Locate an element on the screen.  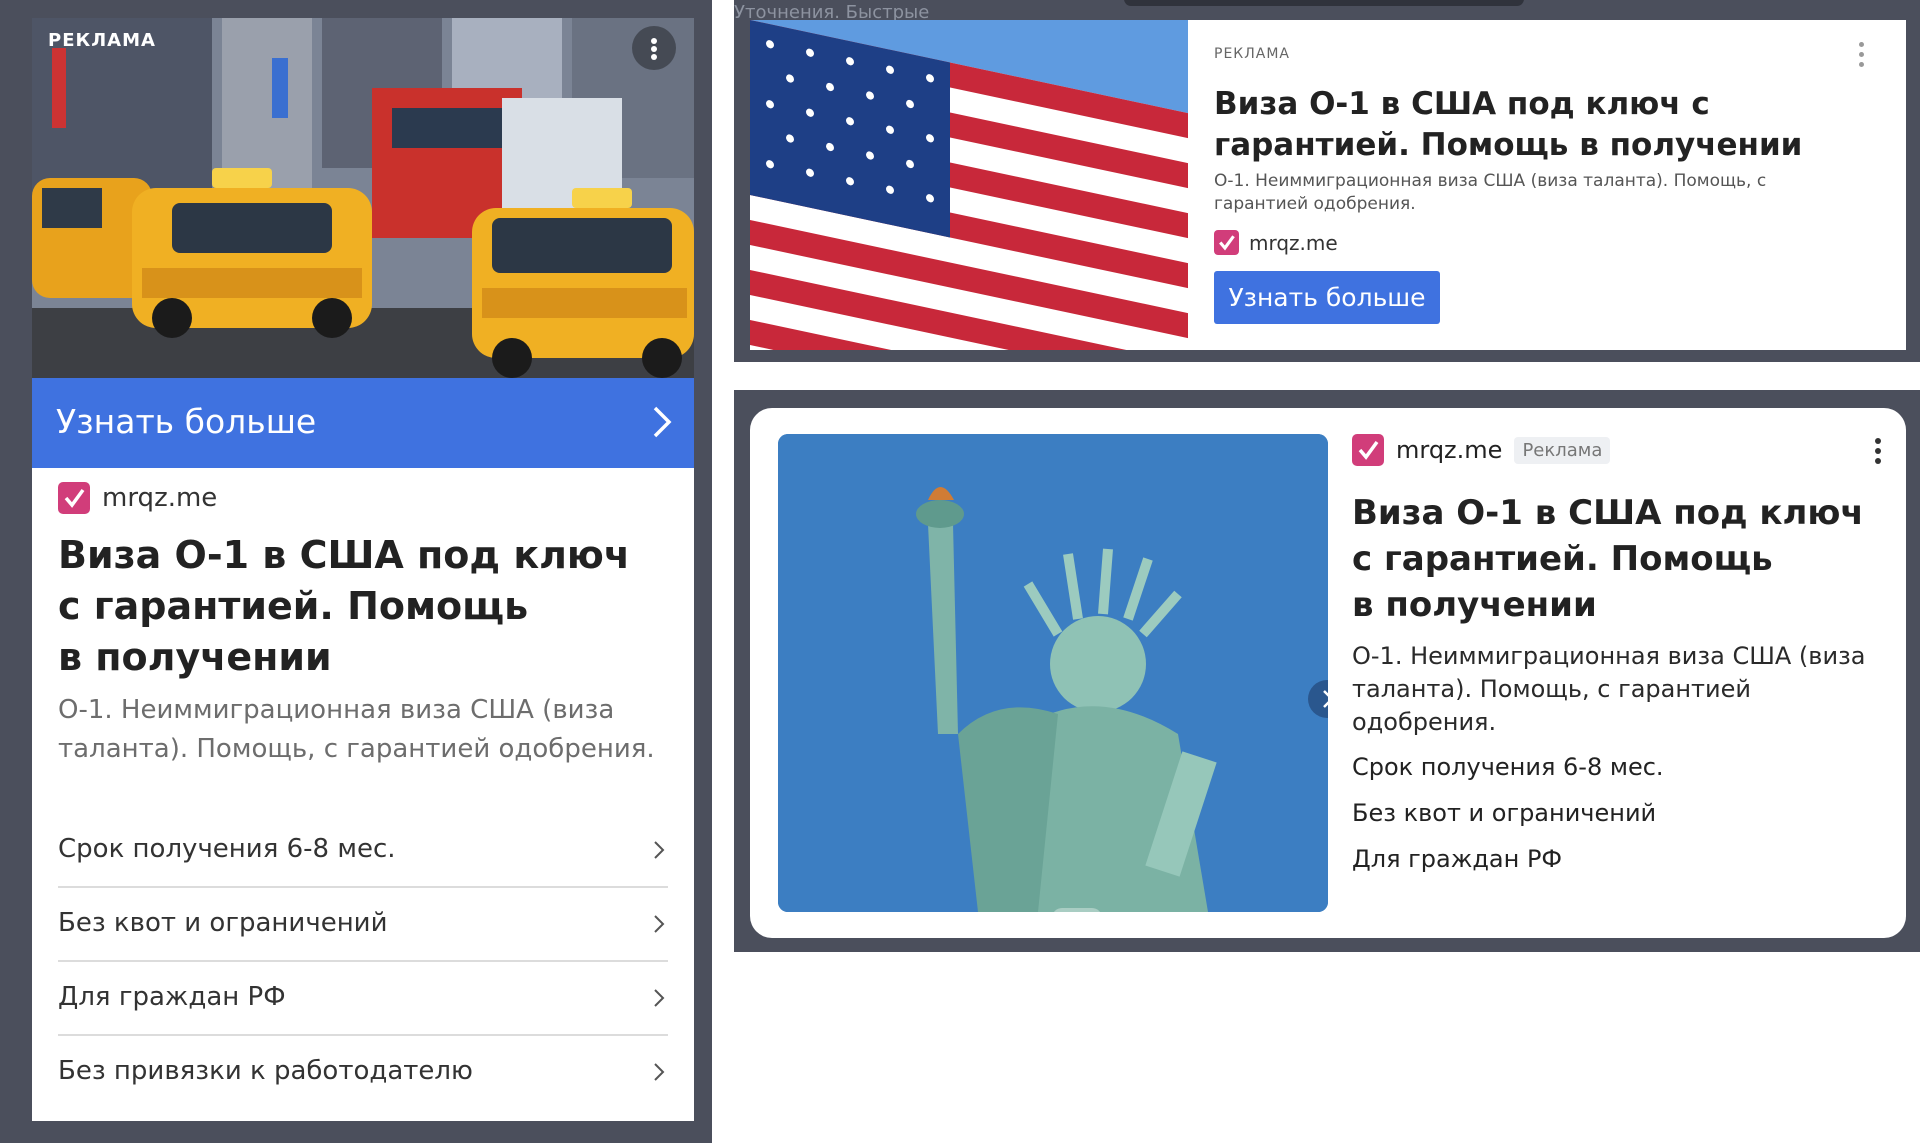
ad-image-us-flag is located at coordinates (969, 185).